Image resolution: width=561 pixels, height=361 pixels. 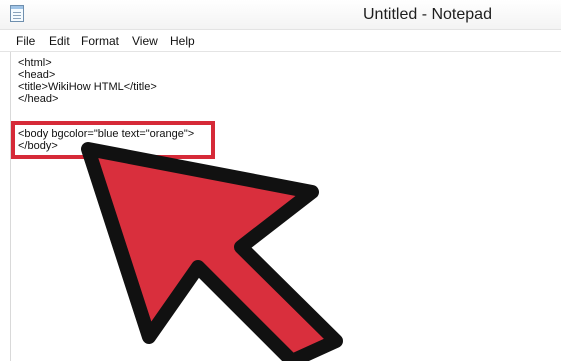 What do you see at coordinates (182, 41) in the screenshot?
I see `menu-help: Help` at bounding box center [182, 41].